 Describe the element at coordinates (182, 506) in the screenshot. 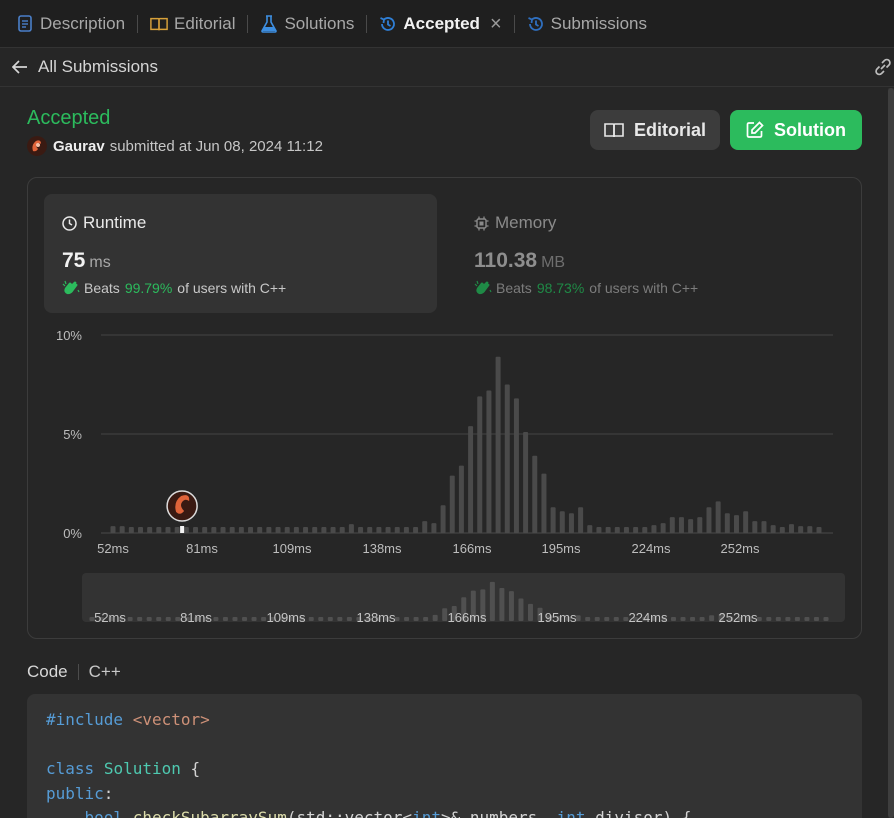

I see `marker-avatar` at that location.